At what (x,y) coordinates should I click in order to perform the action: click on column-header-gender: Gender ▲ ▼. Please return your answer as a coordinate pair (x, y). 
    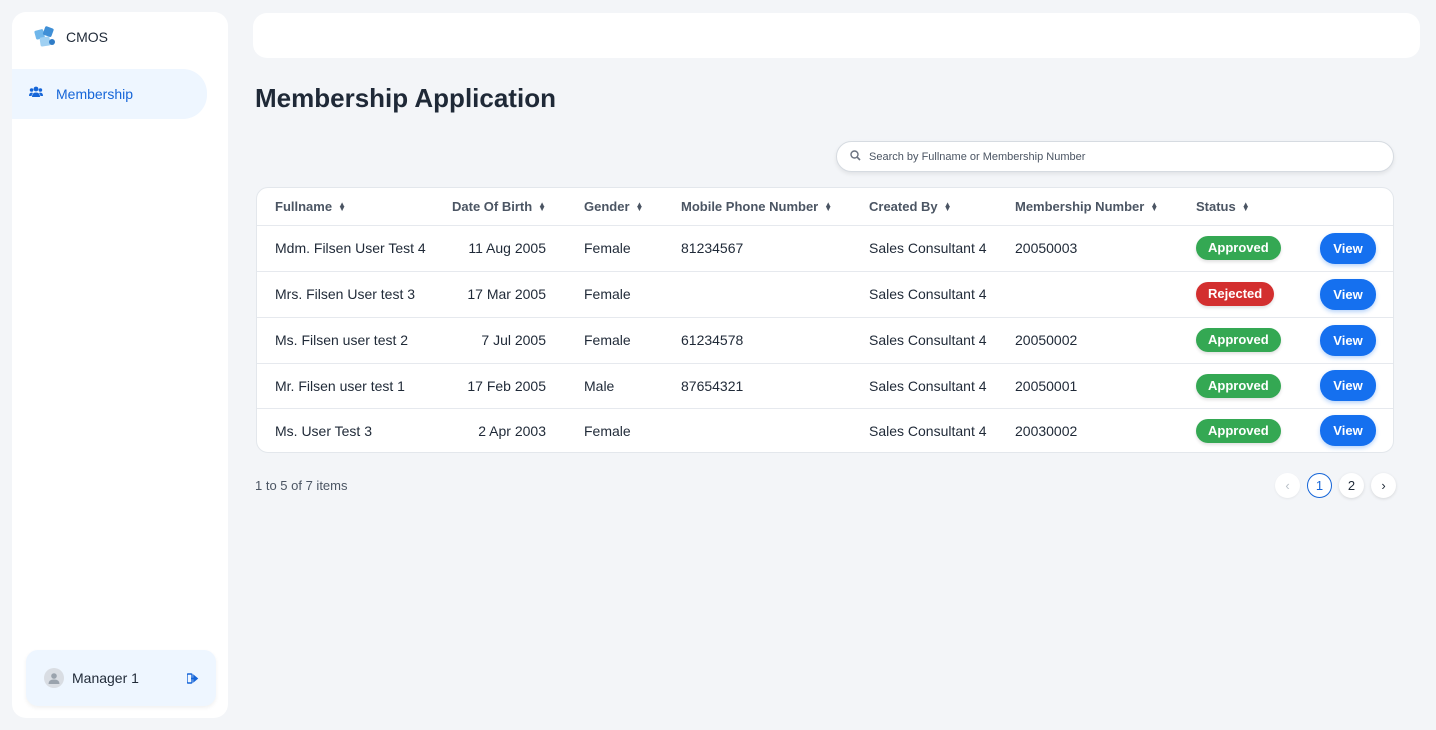
    Looking at the image, I should click on (613, 206).